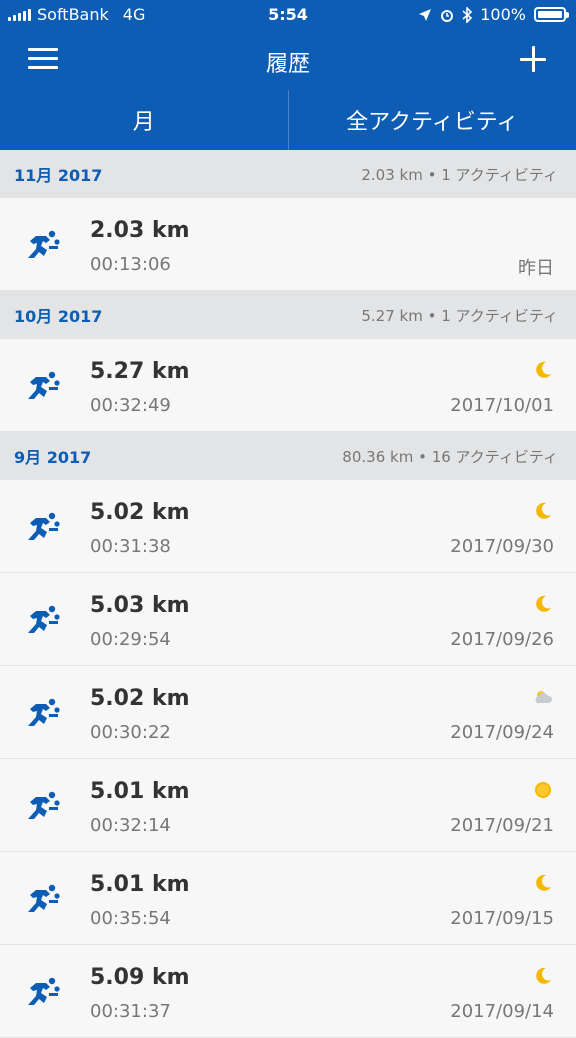 This screenshot has height=1038, width=576. I want to click on bluetooth-icon, so click(467, 15).